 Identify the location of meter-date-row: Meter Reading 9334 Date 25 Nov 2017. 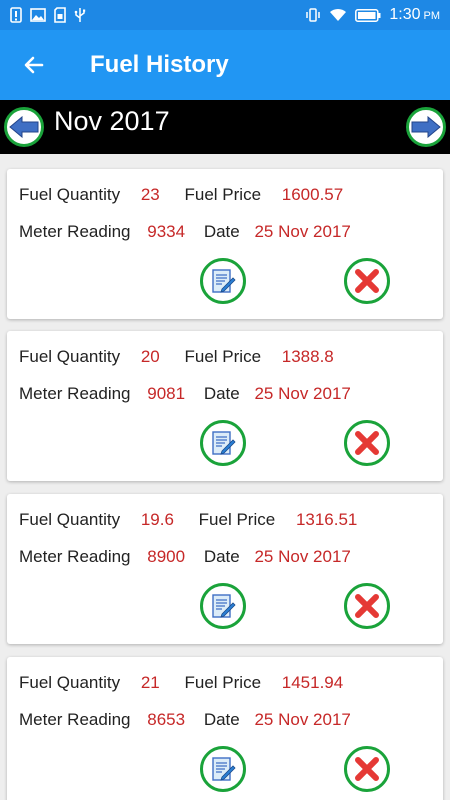
(185, 232).